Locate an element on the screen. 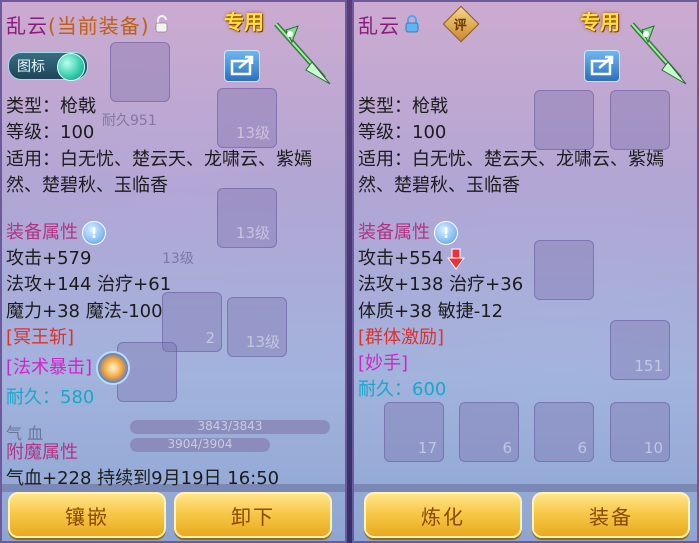 This screenshot has width=699, height=543. durability-line: 耐久：580 is located at coordinates (50, 398).